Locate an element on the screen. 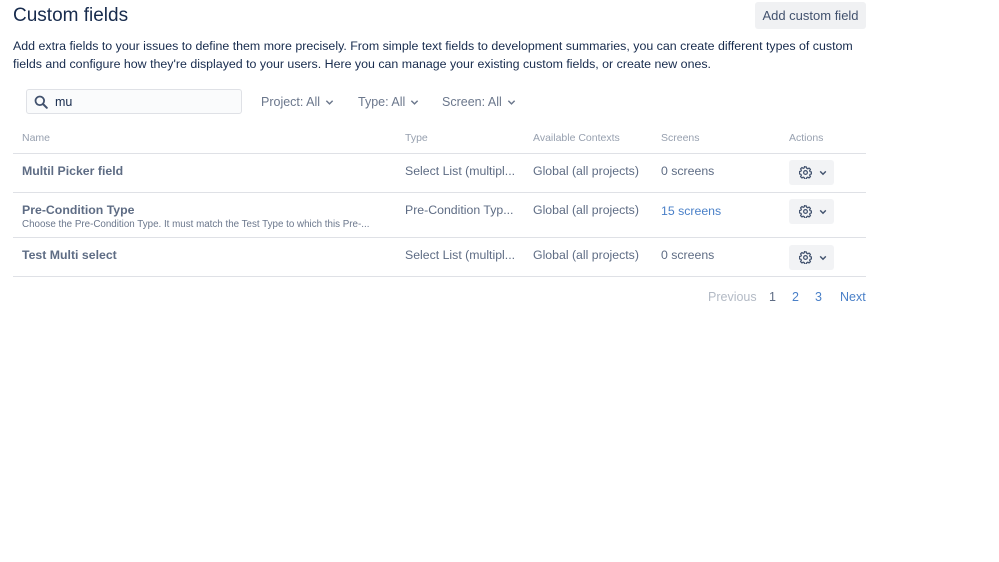 The image size is (999, 562). pagination-page: 3 is located at coordinates (818, 297).